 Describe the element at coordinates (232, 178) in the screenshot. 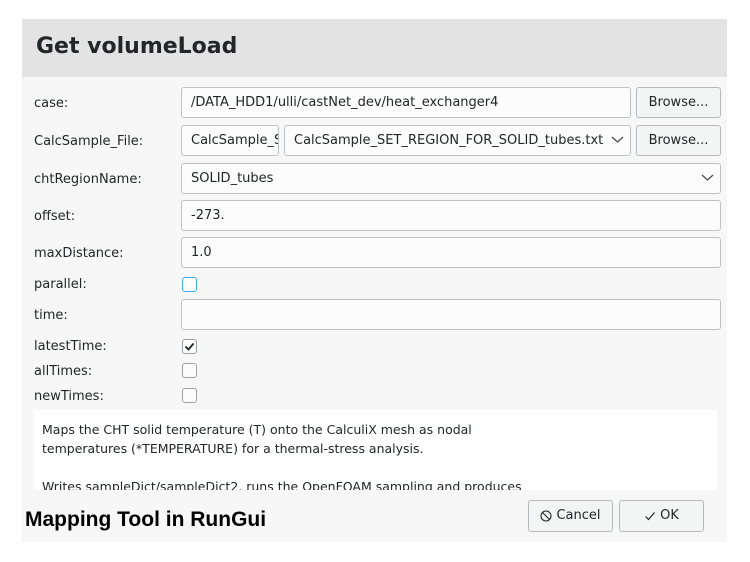

I see `cht-region-name-select-value: SOLID_tubes` at that location.